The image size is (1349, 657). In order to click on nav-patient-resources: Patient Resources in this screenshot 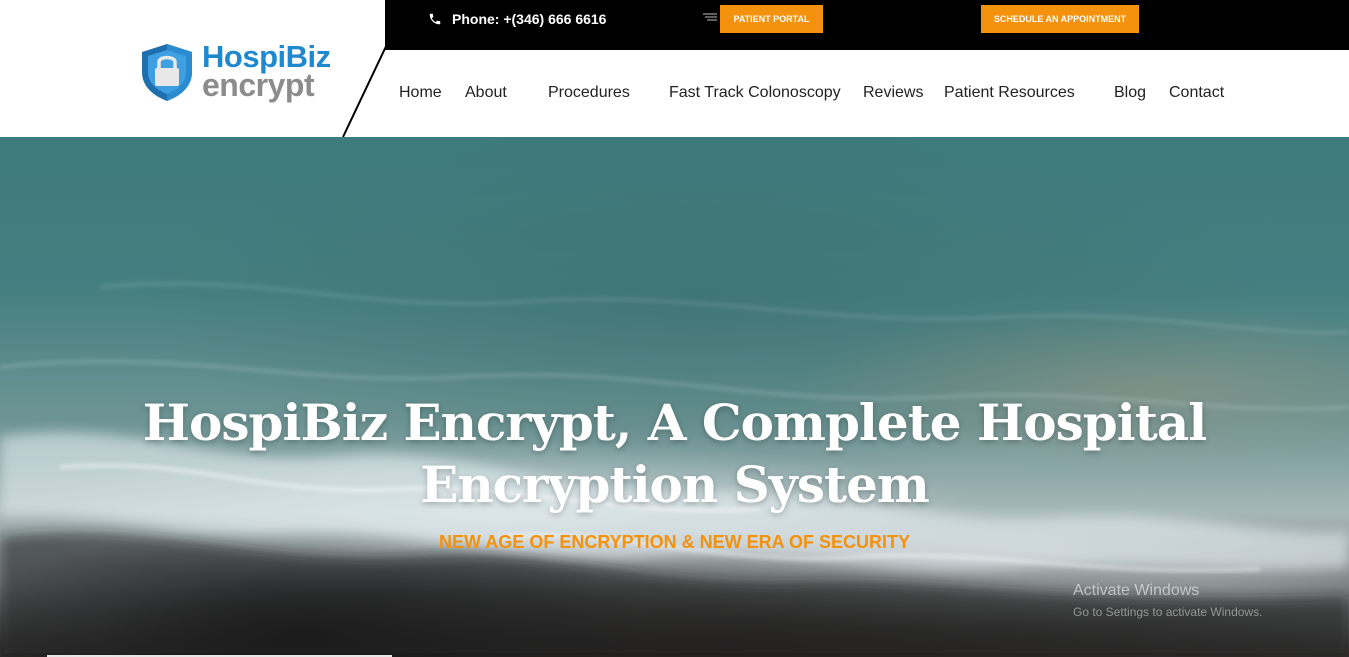, I will do `click(1009, 93)`.